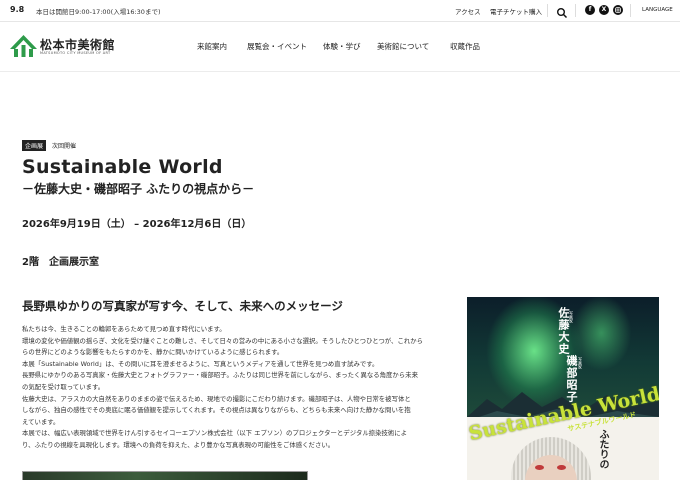  Describe the element at coordinates (124, 329) in the screenshot. I see `intro-line: 私たちは今、生きることの輪郭をあらためて見つめ直す時代にいます。` at that location.